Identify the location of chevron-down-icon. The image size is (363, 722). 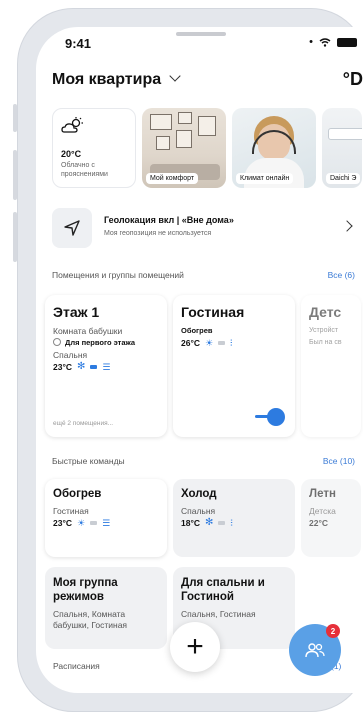
(175, 76).